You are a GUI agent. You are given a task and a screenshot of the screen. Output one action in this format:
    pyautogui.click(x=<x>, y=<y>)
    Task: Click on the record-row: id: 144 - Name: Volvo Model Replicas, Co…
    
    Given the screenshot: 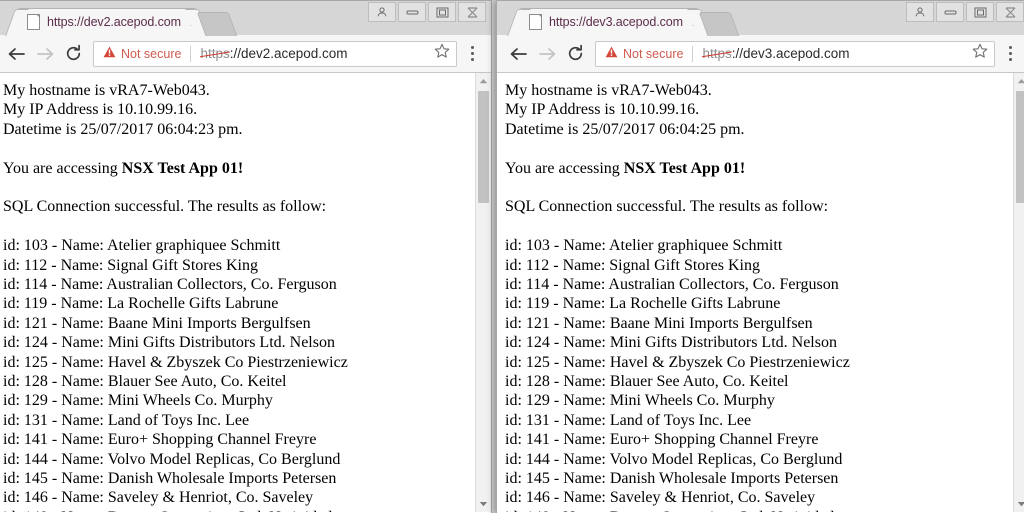 What is the action you would take?
    pyautogui.click(x=674, y=459)
    